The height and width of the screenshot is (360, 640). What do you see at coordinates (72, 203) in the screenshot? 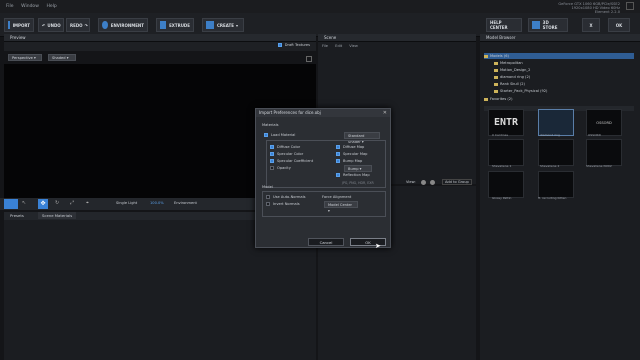
I see `scale-icon: ⤢` at bounding box center [72, 203].